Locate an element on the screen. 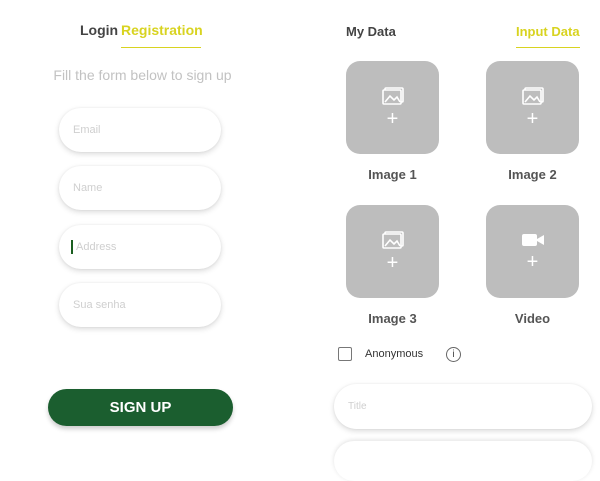 Image resolution: width=600 pixels, height=481 pixels. sign-up-button: SIGN UP is located at coordinates (140, 407).